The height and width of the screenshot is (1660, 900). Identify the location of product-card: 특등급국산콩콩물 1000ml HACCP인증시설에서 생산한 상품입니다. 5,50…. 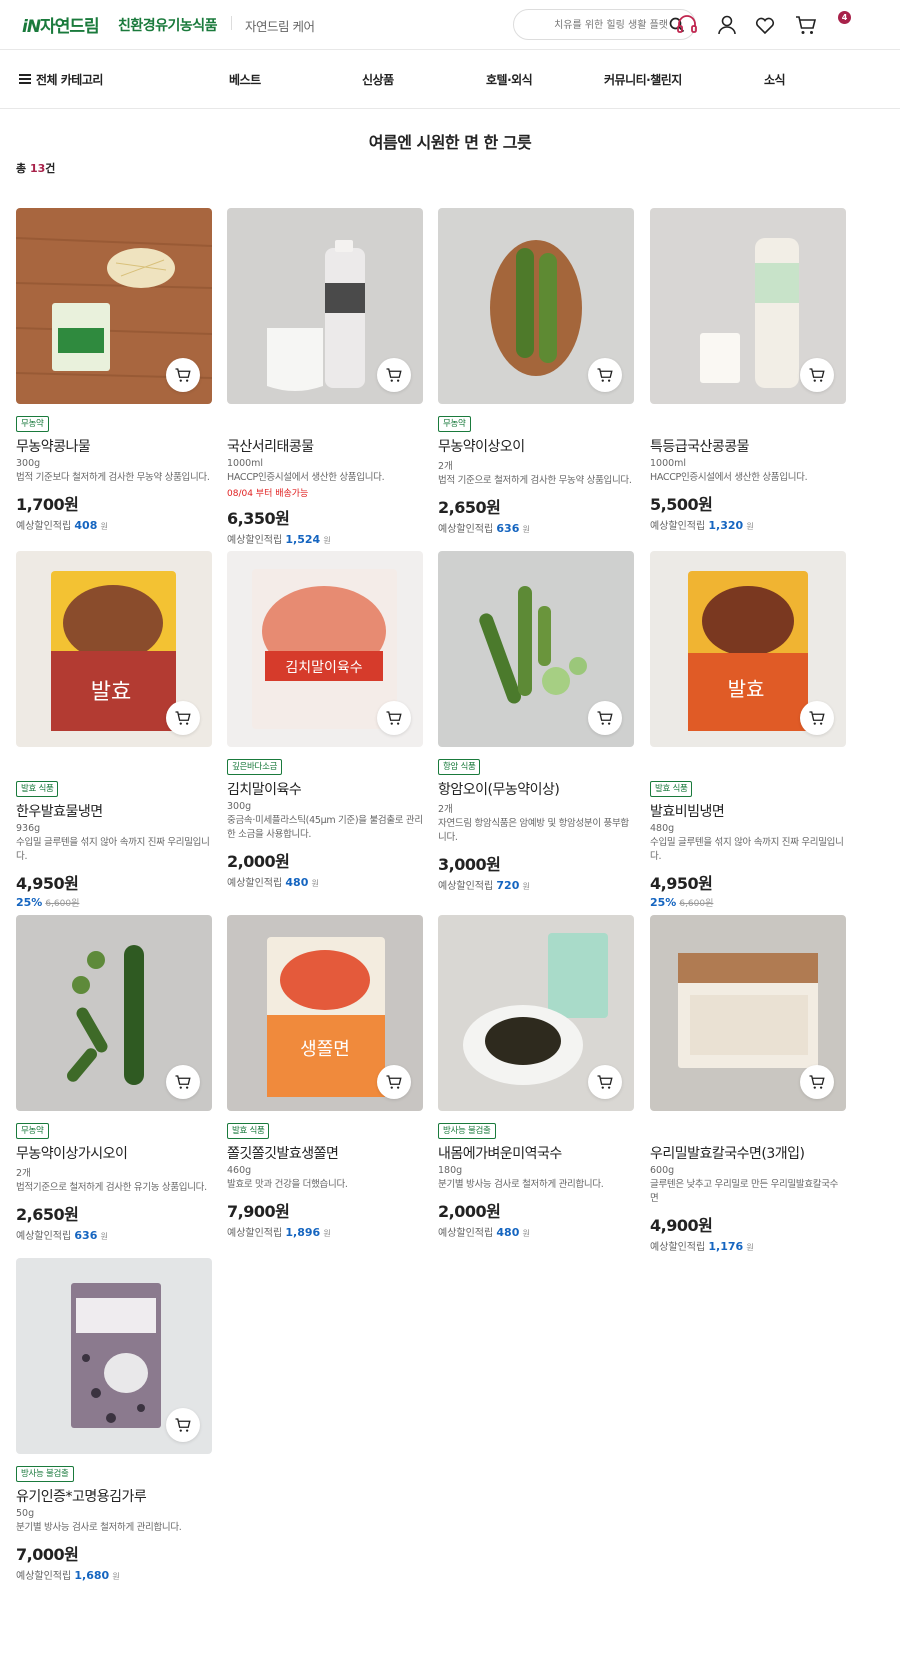
(748, 370).